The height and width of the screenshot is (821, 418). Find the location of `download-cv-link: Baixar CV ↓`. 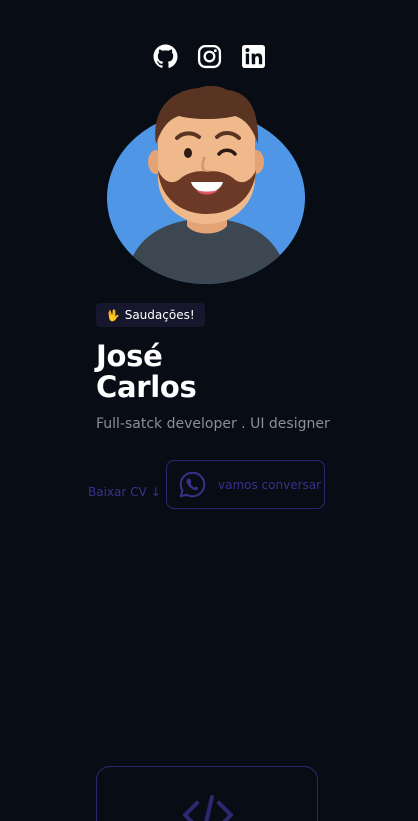

download-cv-link: Baixar CV ↓ is located at coordinates (124, 492).